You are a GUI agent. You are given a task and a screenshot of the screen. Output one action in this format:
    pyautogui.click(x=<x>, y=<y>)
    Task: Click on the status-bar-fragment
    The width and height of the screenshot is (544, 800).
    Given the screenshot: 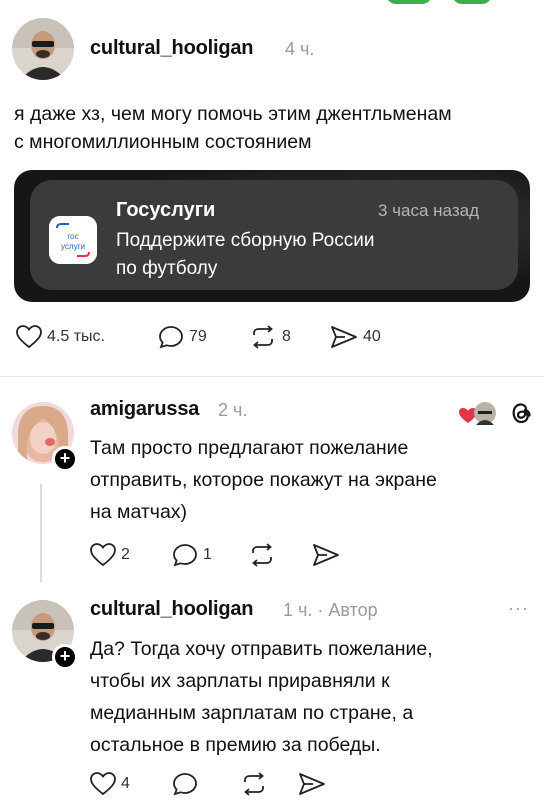 What is the action you would take?
    pyautogui.click(x=272, y=4)
    